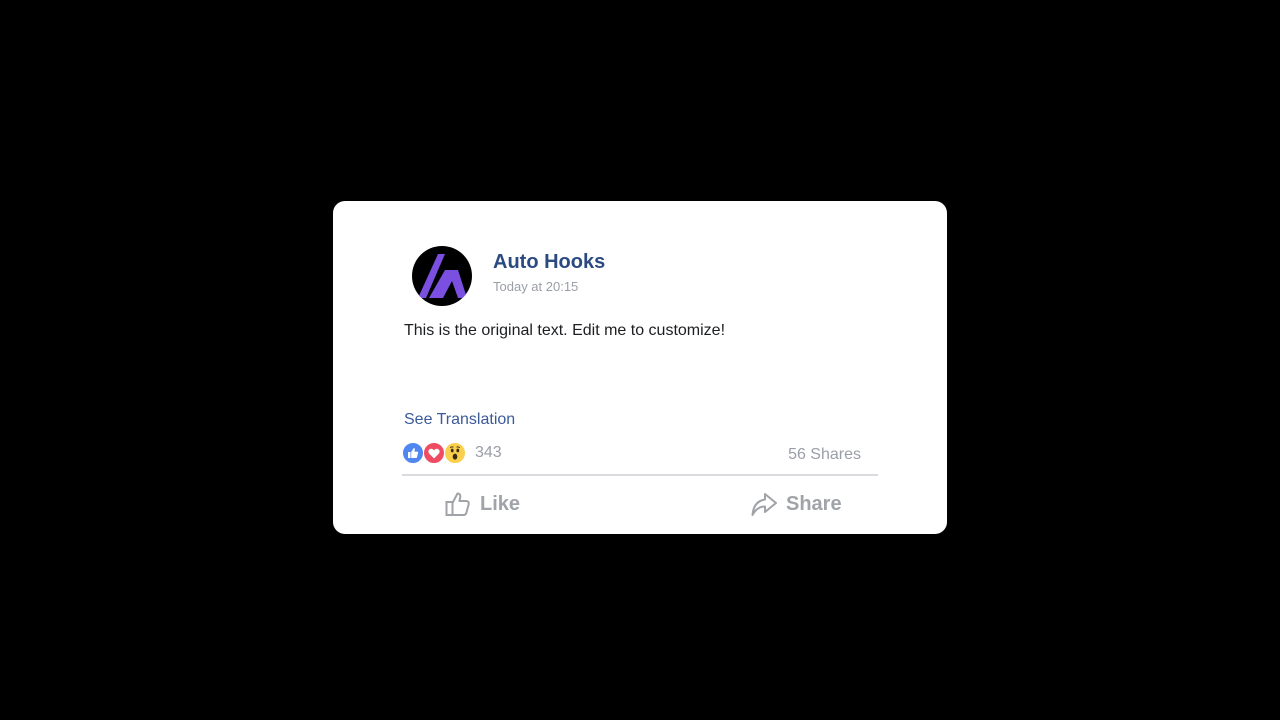  Describe the element at coordinates (824, 455) in the screenshot. I see `shares-count: 56 Shares` at that location.